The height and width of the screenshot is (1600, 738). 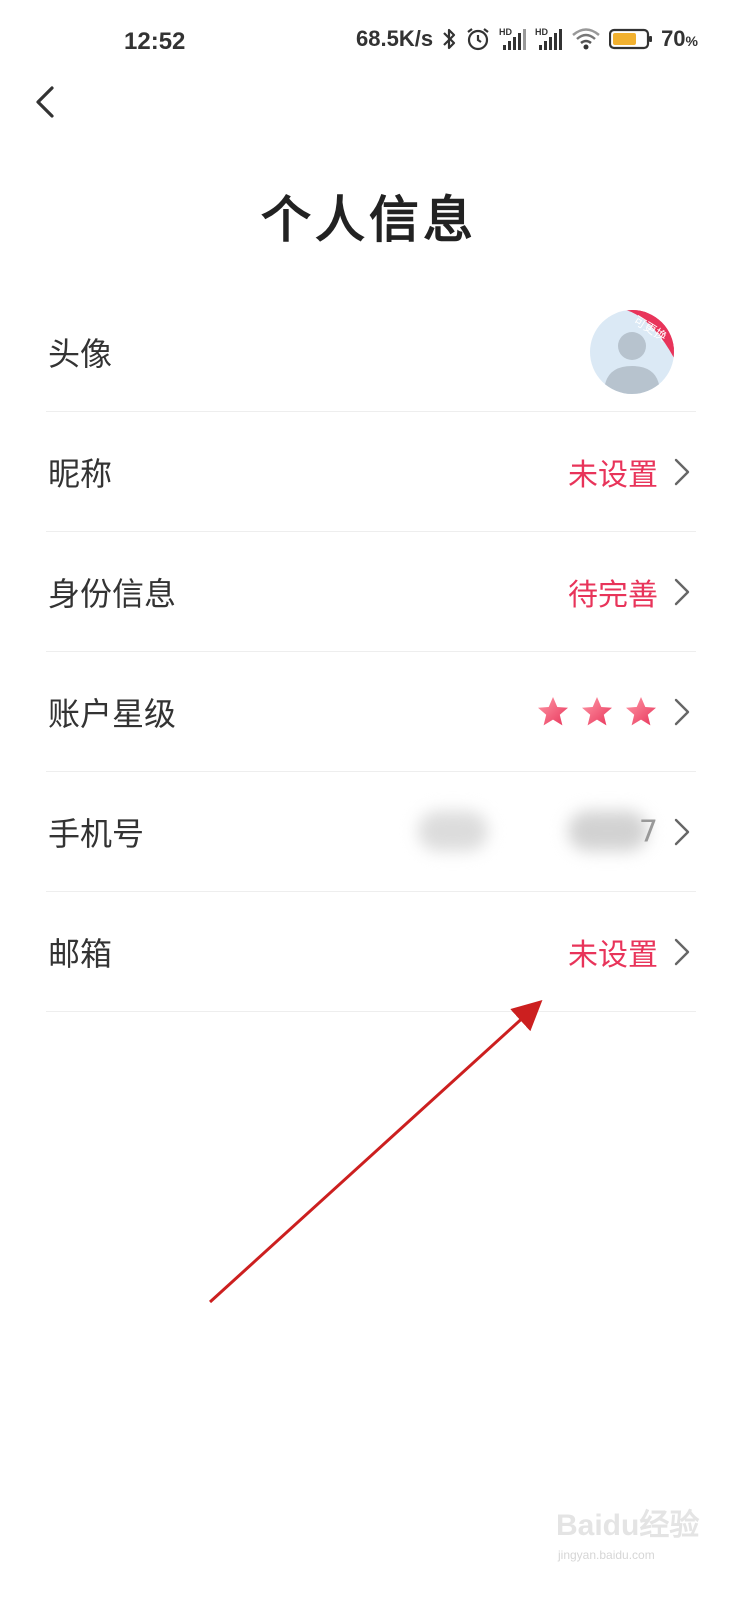 I want to click on row-value: 待完善, so click(x=613, y=595).